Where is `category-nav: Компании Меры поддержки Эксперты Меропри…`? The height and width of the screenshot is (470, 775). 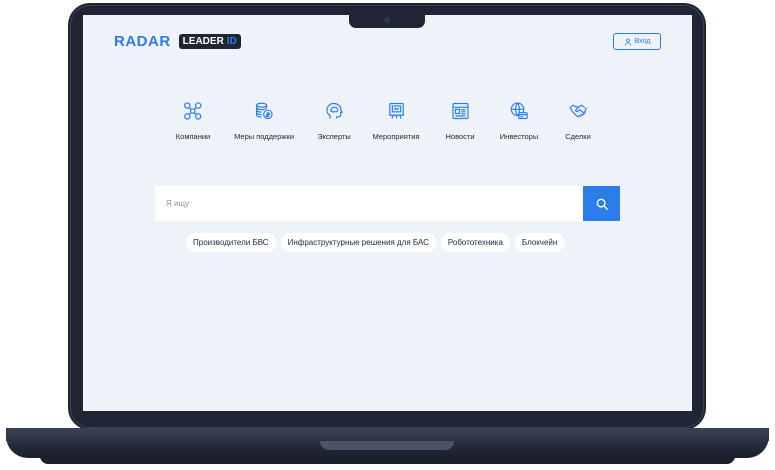
category-nav: Компании Меры поддержки Эксперты Меропри… is located at coordinates (387, 126).